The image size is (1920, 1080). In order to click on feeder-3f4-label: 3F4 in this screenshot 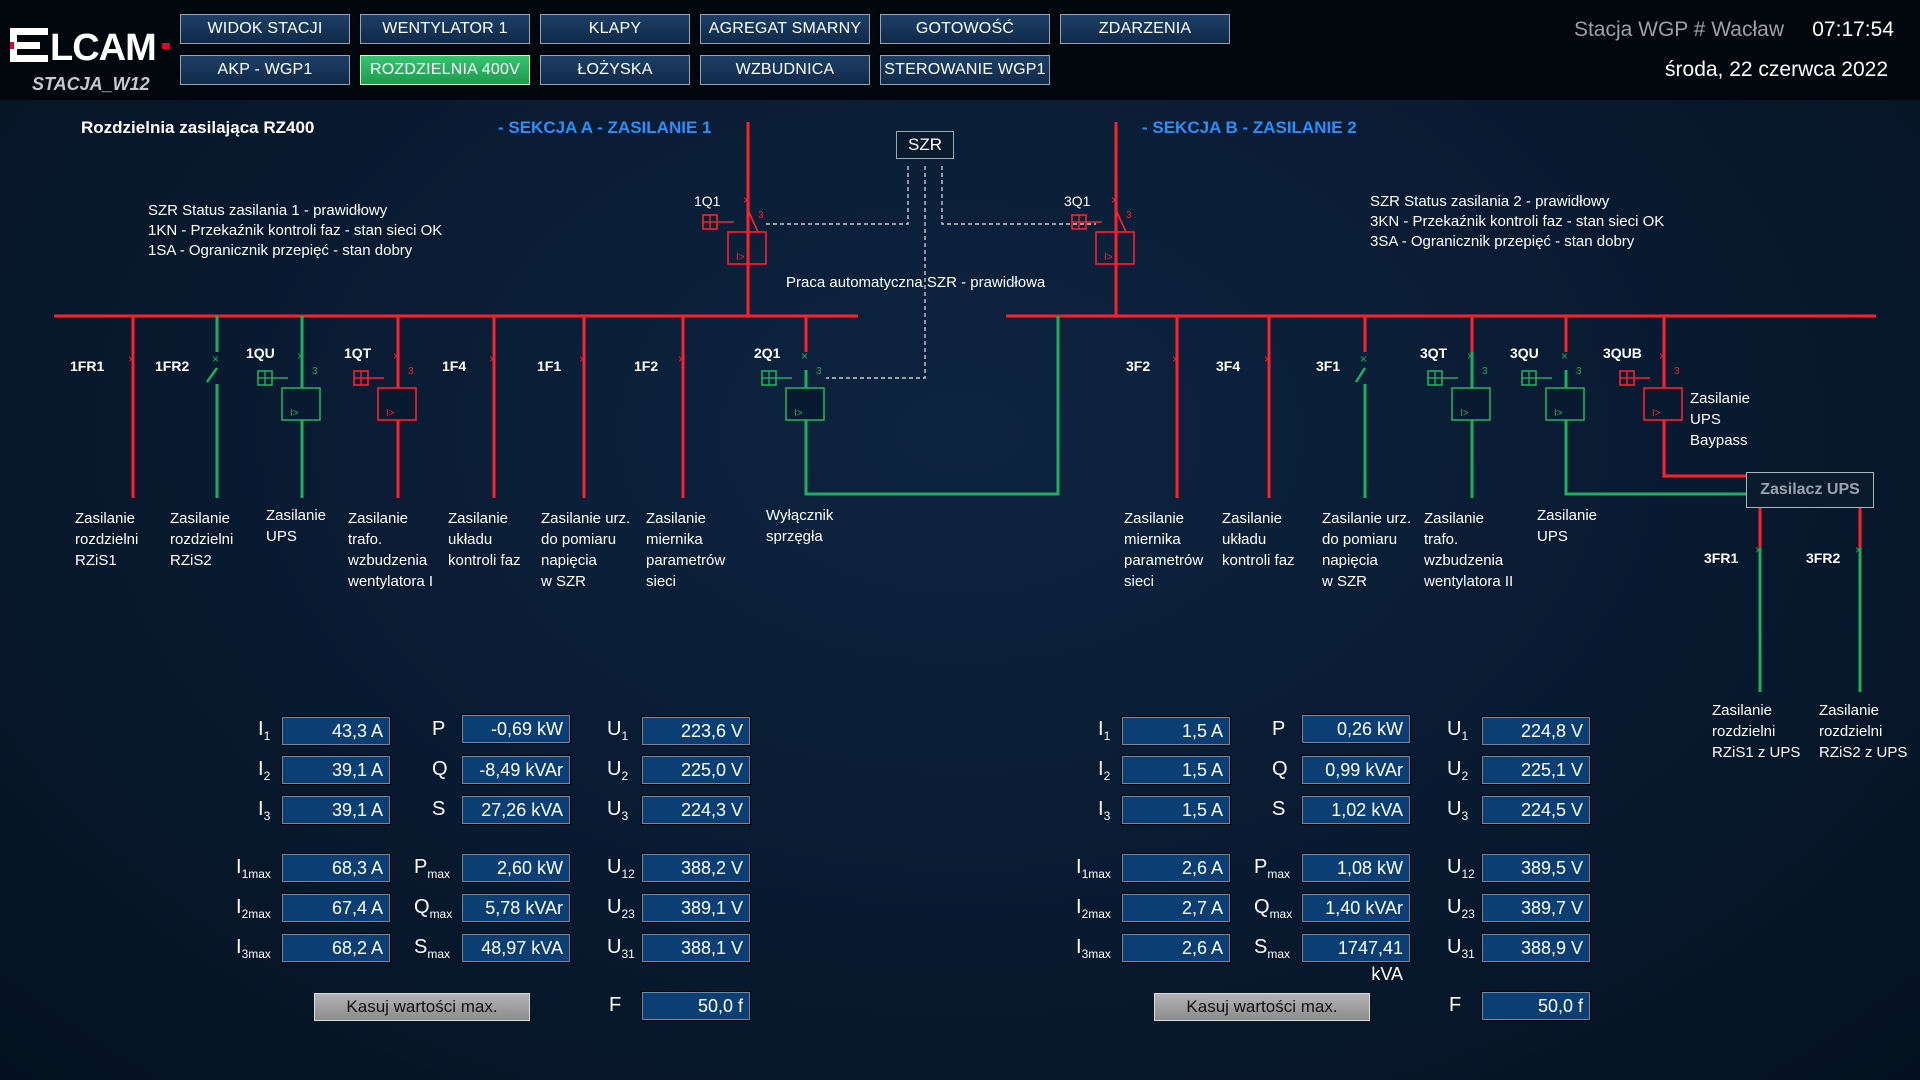, I will do `click(1228, 366)`.